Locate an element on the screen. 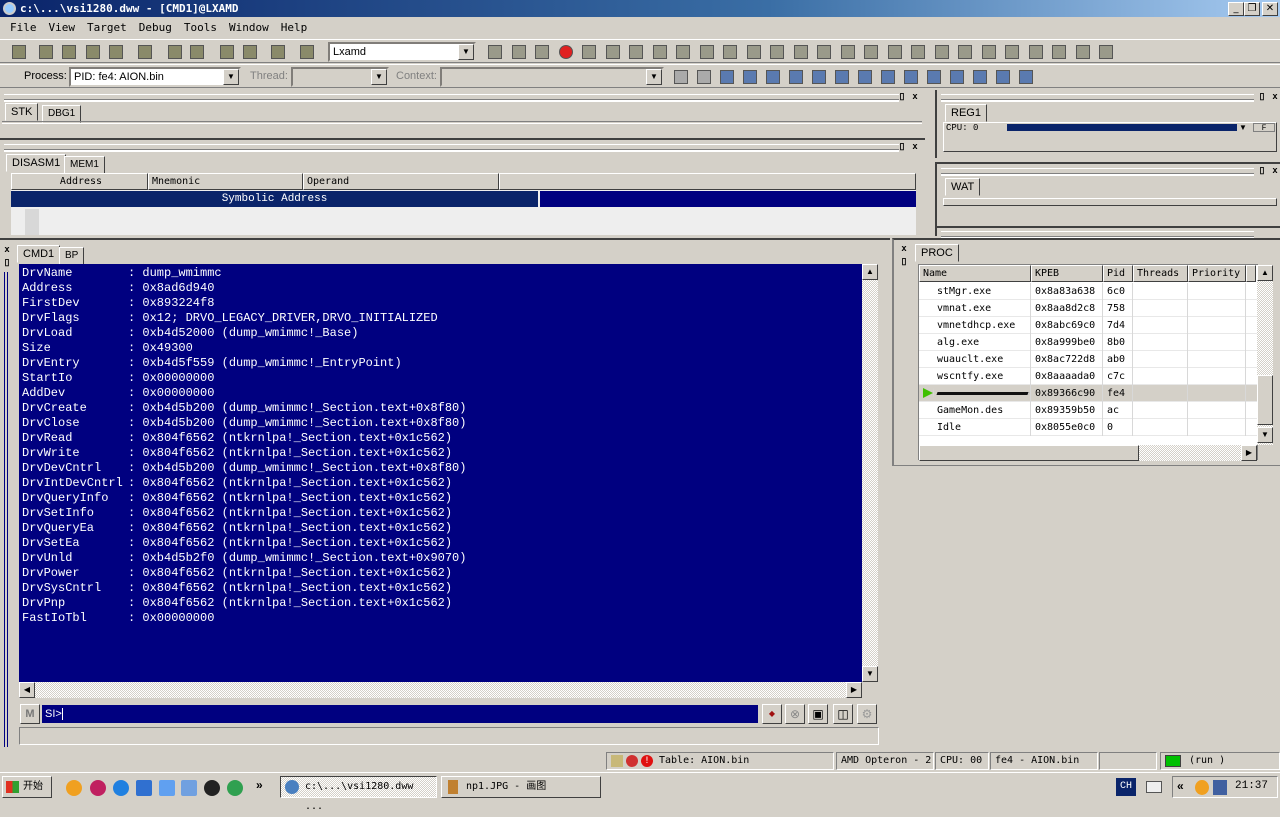 The width and height of the screenshot is (1280, 817). scroll-left-icon: ◀ is located at coordinates (27, 690).